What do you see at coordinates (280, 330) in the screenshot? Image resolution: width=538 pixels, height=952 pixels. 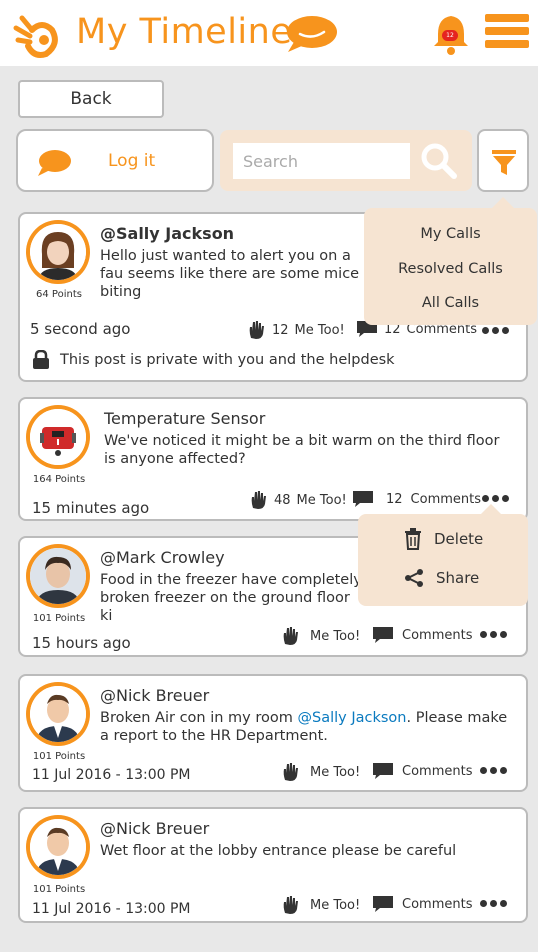 I see `me-too-count: 12` at bounding box center [280, 330].